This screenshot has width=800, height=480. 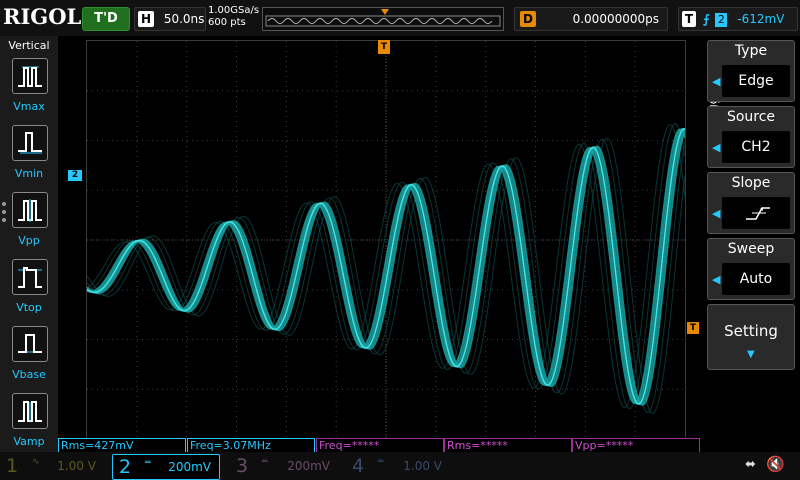 What do you see at coordinates (30, 344) in the screenshot?
I see `vbase-icon` at bounding box center [30, 344].